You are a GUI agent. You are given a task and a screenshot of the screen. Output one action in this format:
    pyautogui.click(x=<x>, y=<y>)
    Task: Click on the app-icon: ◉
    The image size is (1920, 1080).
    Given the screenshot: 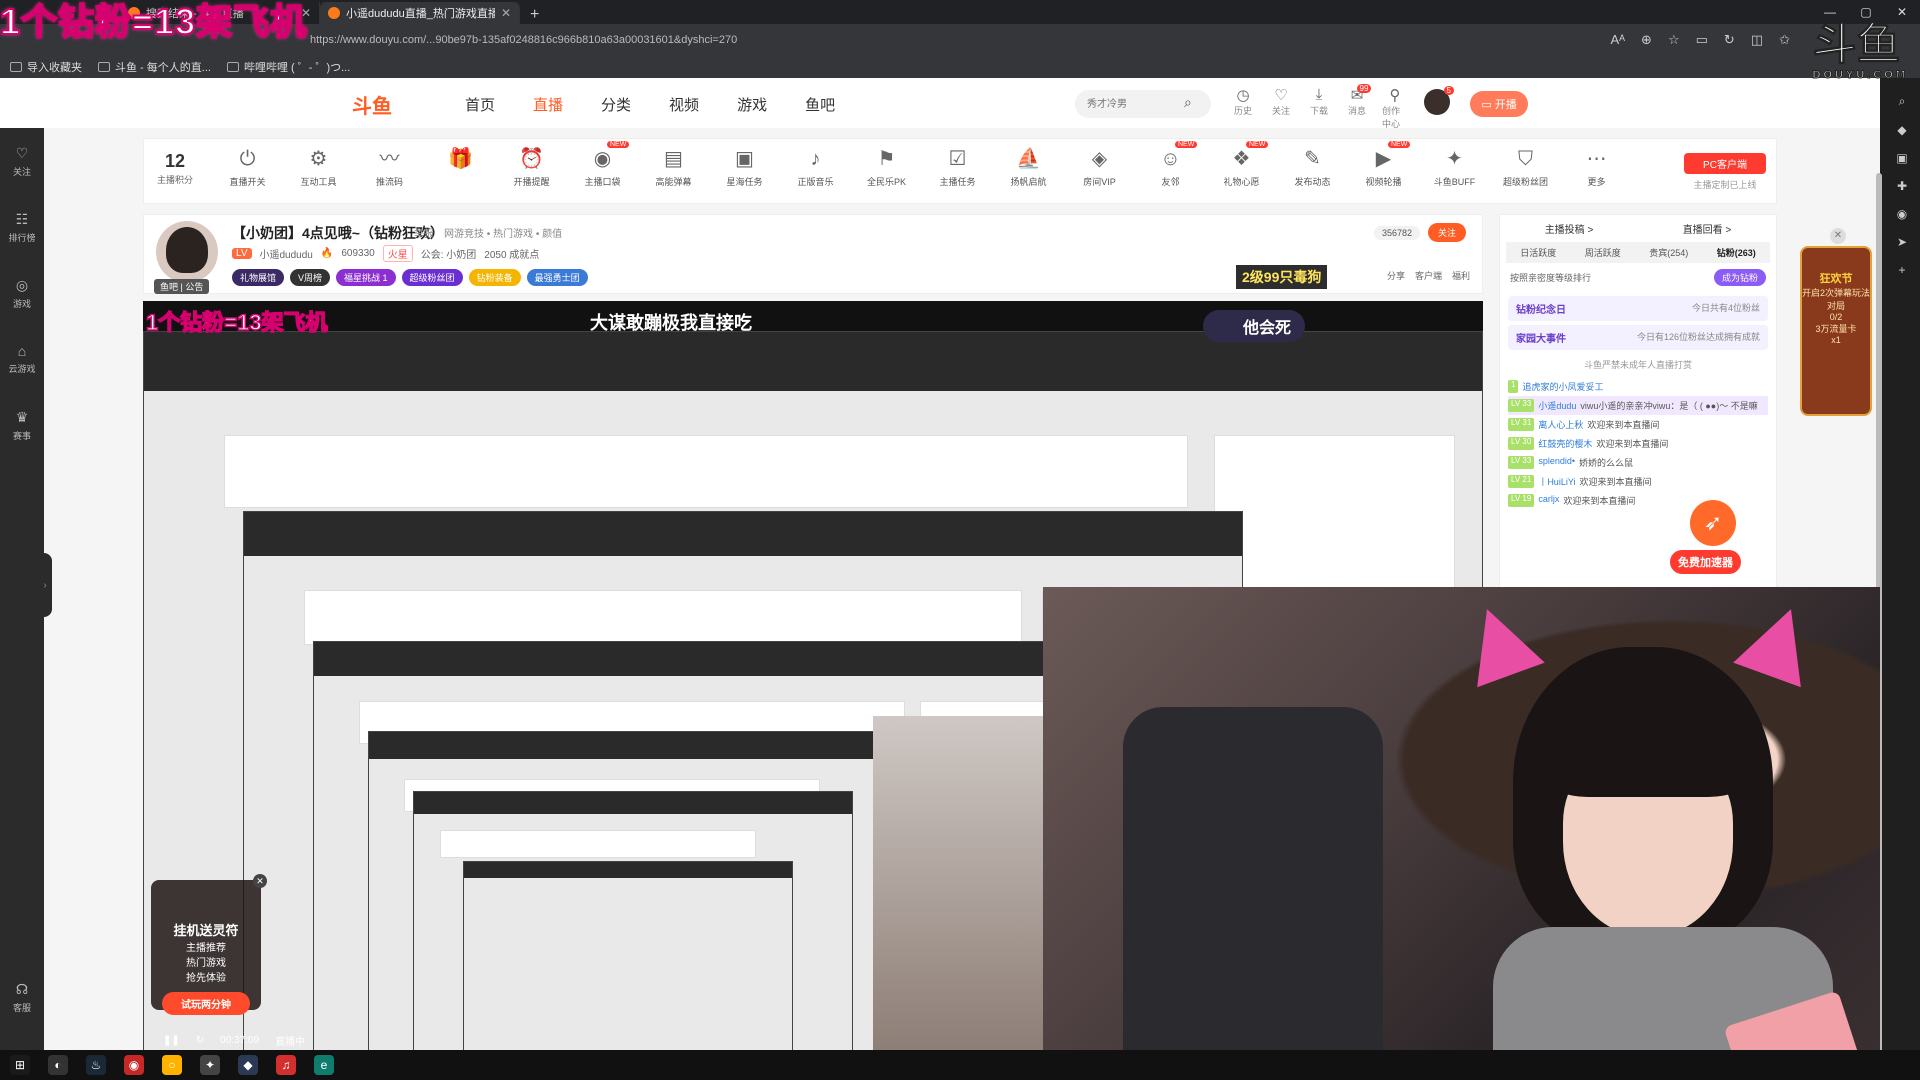 What is the action you would take?
    pyautogui.click(x=134, y=1065)
    